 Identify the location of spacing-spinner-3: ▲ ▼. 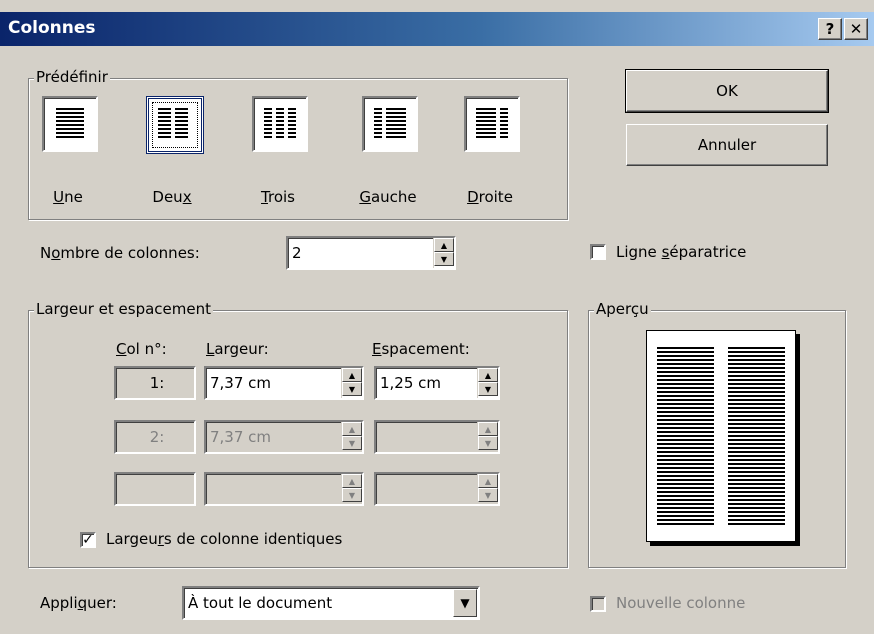
(487, 489).